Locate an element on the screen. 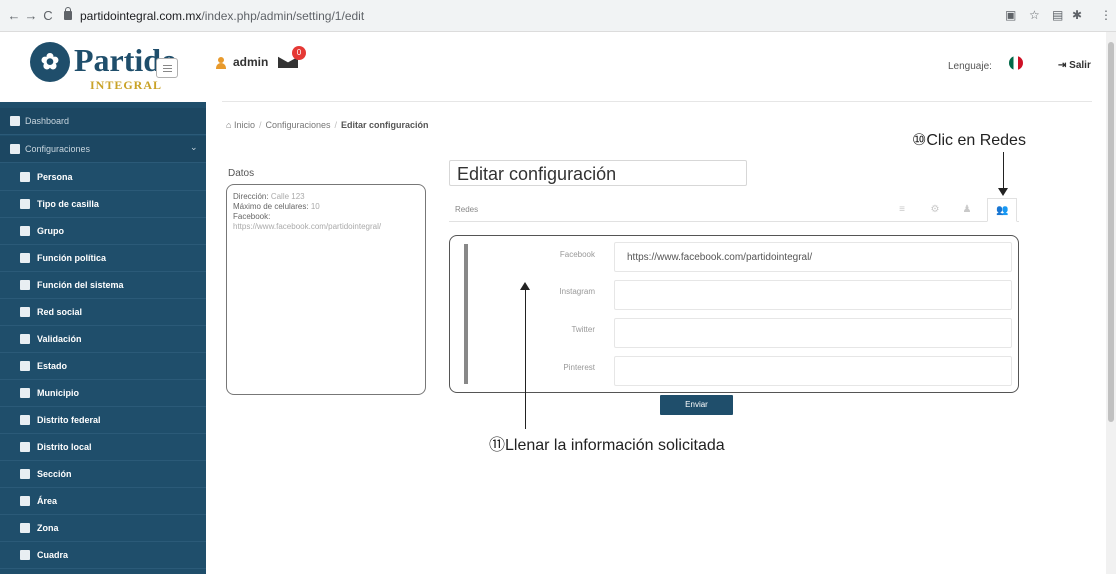 The height and width of the screenshot is (574, 1116). pinterest-input is located at coordinates (813, 371).